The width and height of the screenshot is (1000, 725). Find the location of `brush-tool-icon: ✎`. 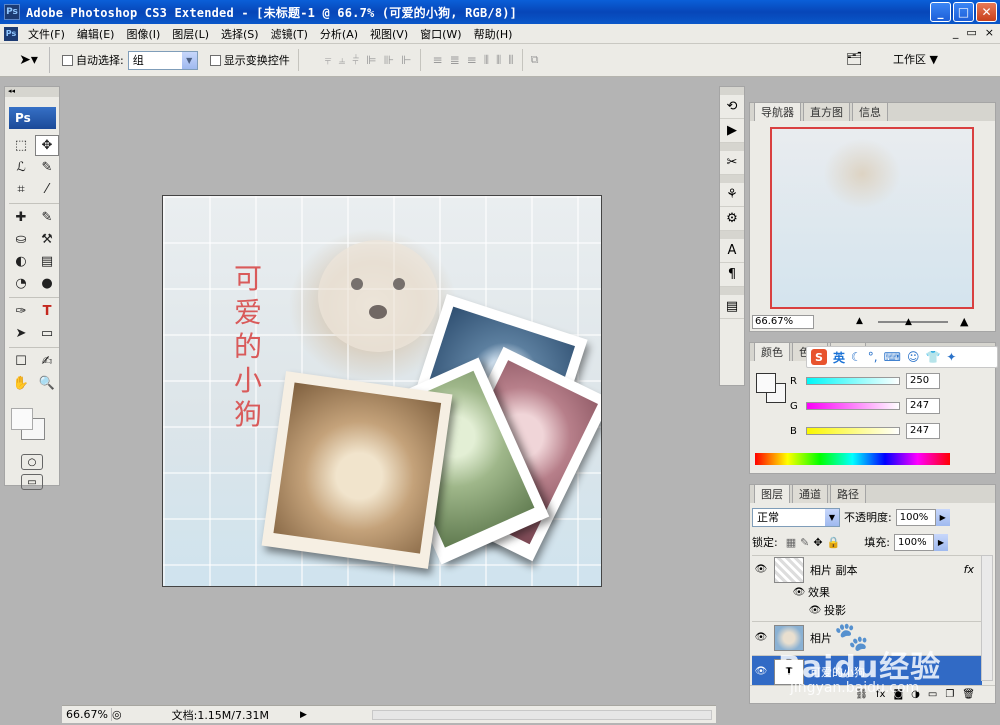

brush-tool-icon: ✎ is located at coordinates (47, 217).